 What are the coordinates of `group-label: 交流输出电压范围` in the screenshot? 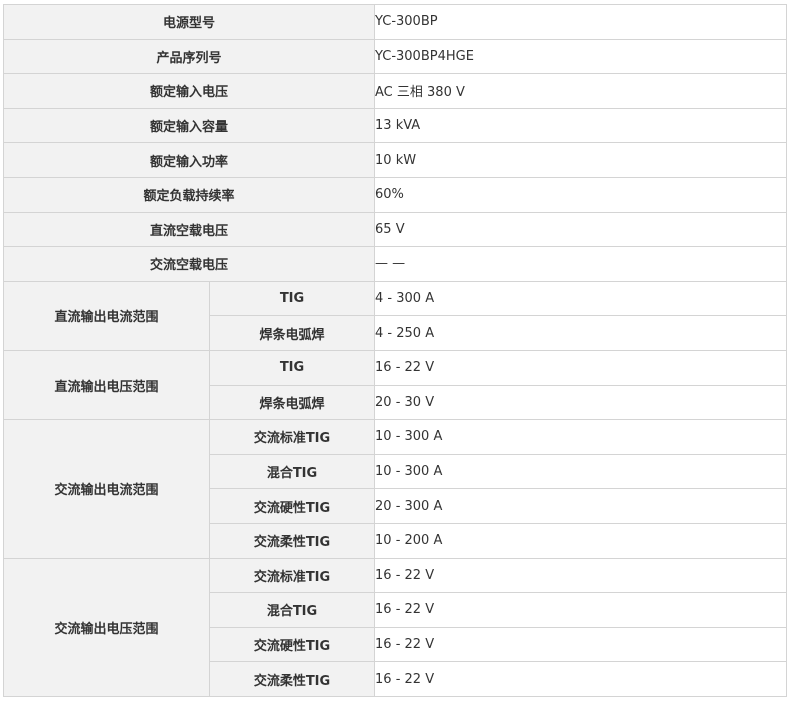 It's located at (106, 627).